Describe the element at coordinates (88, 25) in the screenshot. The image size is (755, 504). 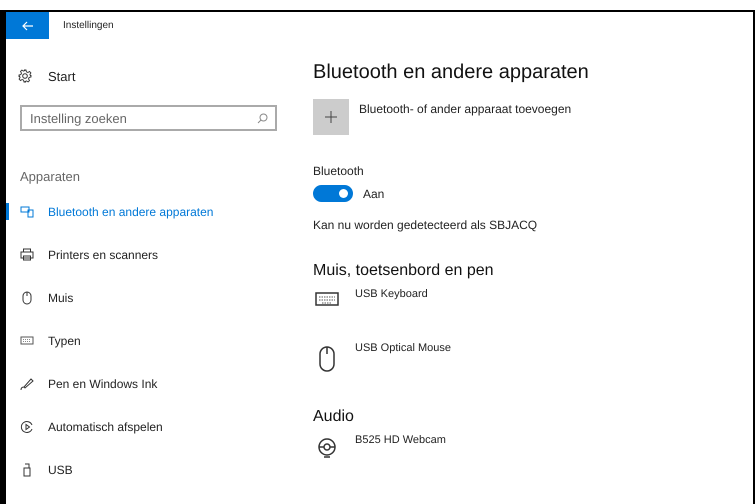
I see `window-title: Instellingen` at that location.